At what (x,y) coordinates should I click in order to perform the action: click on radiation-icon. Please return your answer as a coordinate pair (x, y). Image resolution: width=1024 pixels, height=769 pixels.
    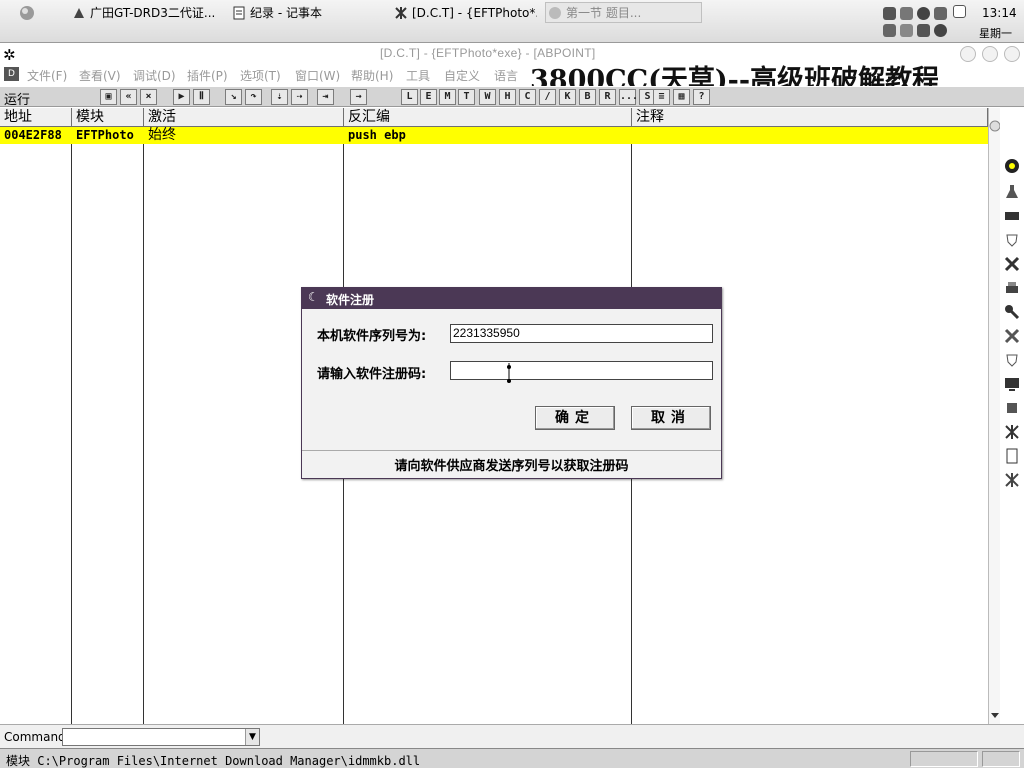
    Looking at the image, I should click on (1012, 166).